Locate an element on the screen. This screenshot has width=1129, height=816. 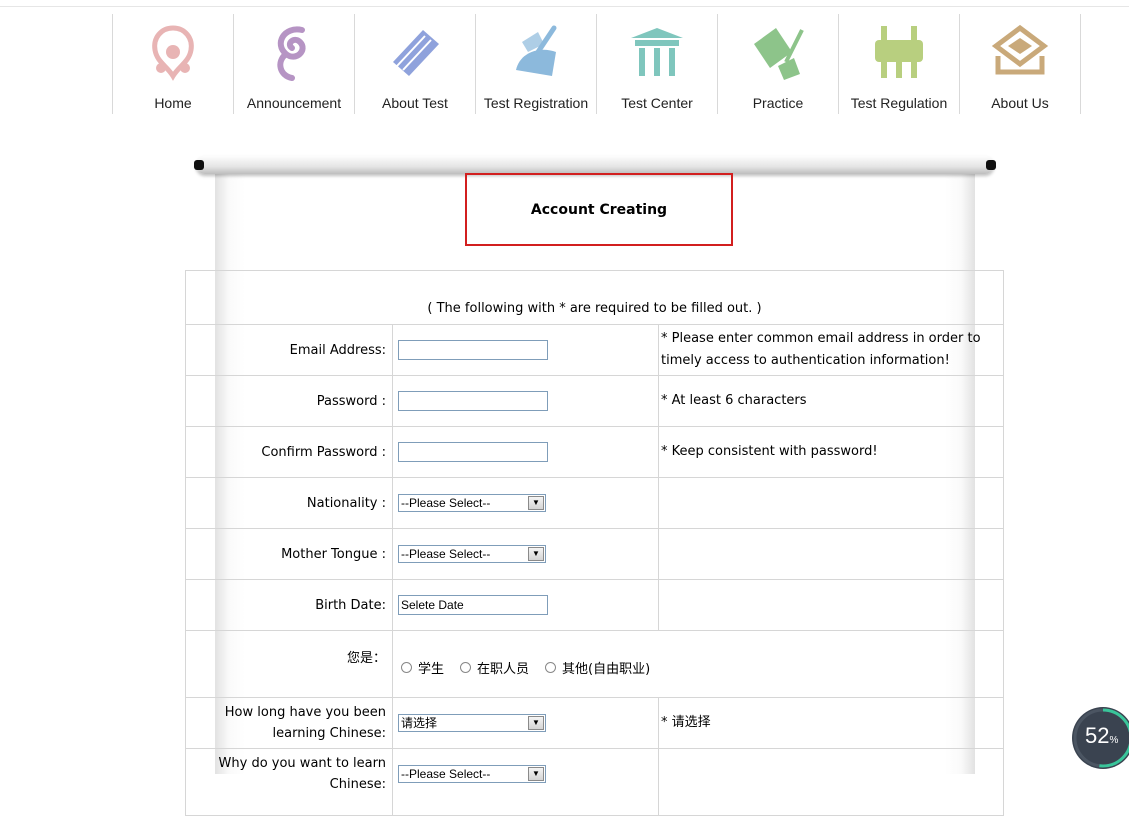
nav-item-about-us: About Us is located at coordinates (1020, 64).